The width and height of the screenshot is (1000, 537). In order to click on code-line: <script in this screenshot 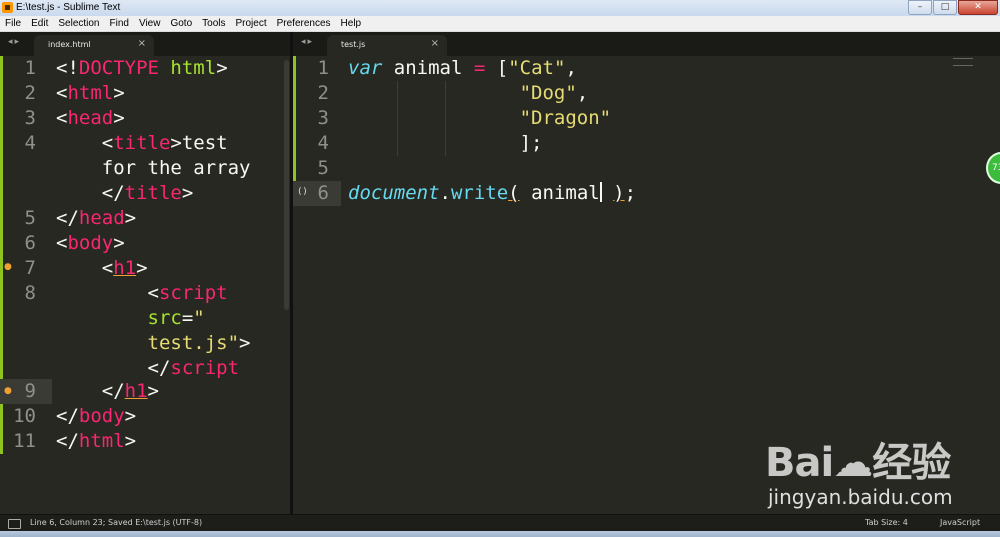, I will do `click(187, 293)`.